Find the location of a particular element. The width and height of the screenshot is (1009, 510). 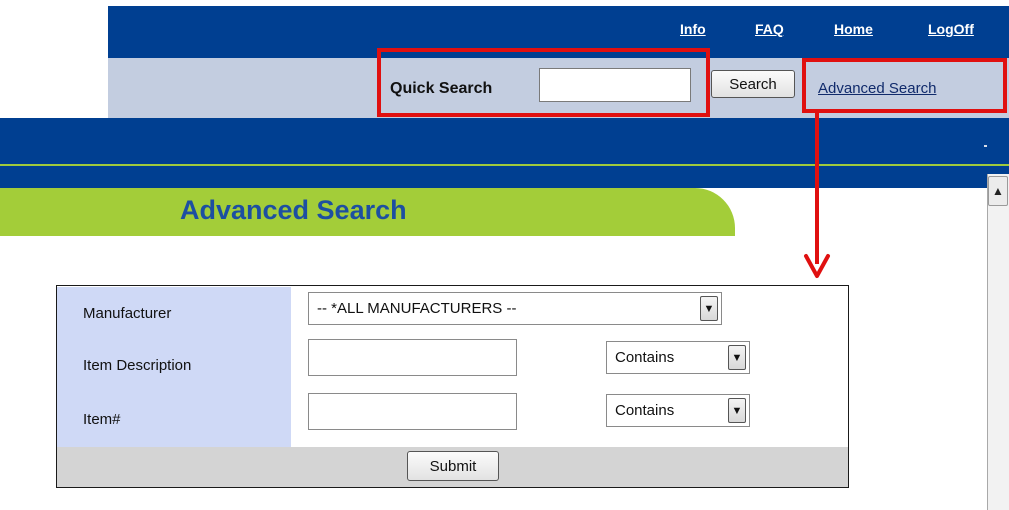

item-description-match-value: Contains is located at coordinates (645, 357).